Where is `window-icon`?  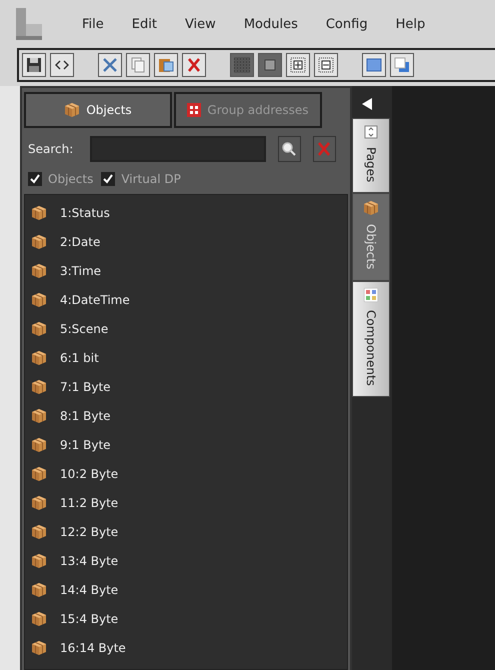 window-icon is located at coordinates (374, 65).